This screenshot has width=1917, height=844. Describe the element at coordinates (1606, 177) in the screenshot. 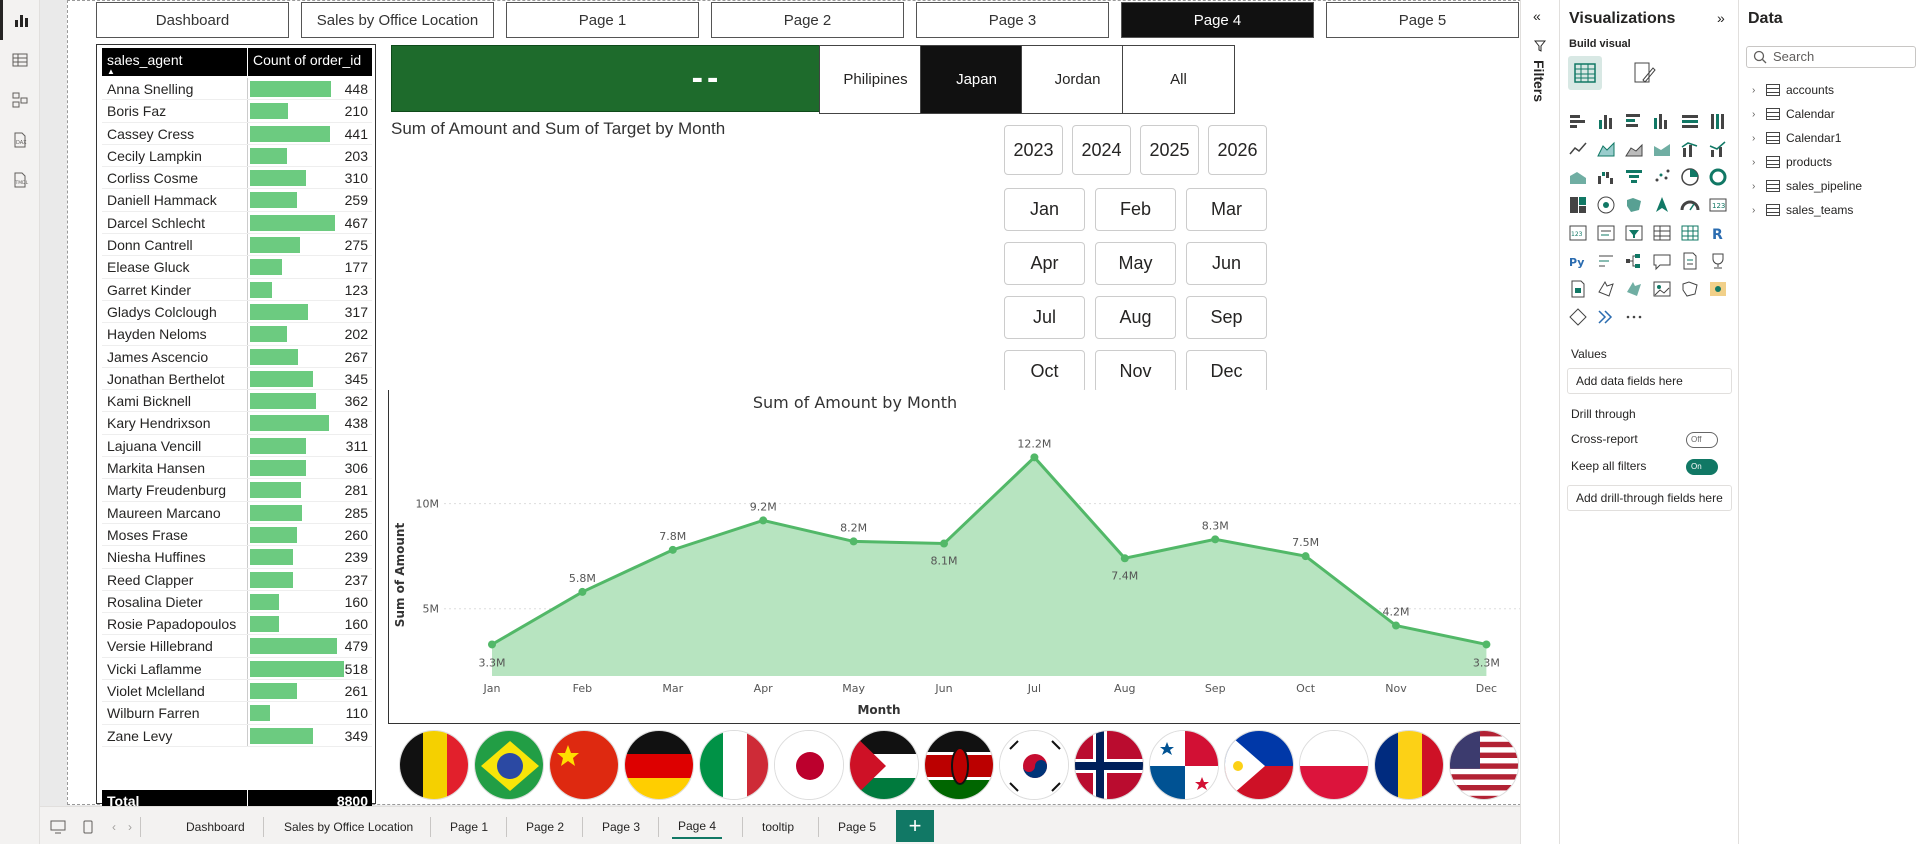

I see `waterfall-icon` at that location.